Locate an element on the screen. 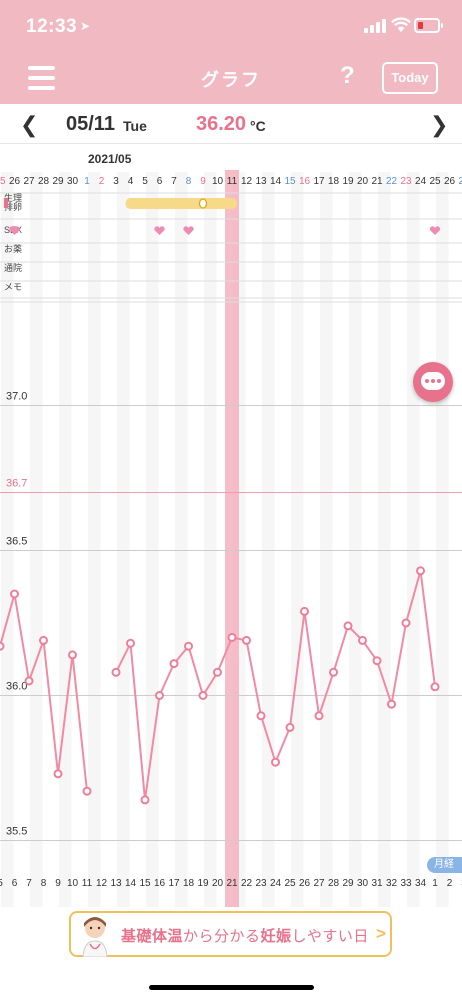 This screenshot has height=999, width=462. help-button: ? is located at coordinates (347, 76).